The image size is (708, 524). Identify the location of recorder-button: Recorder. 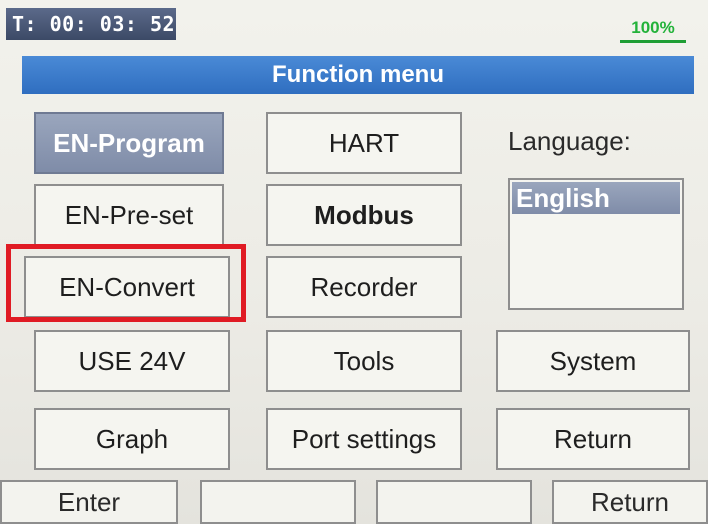
(364, 287).